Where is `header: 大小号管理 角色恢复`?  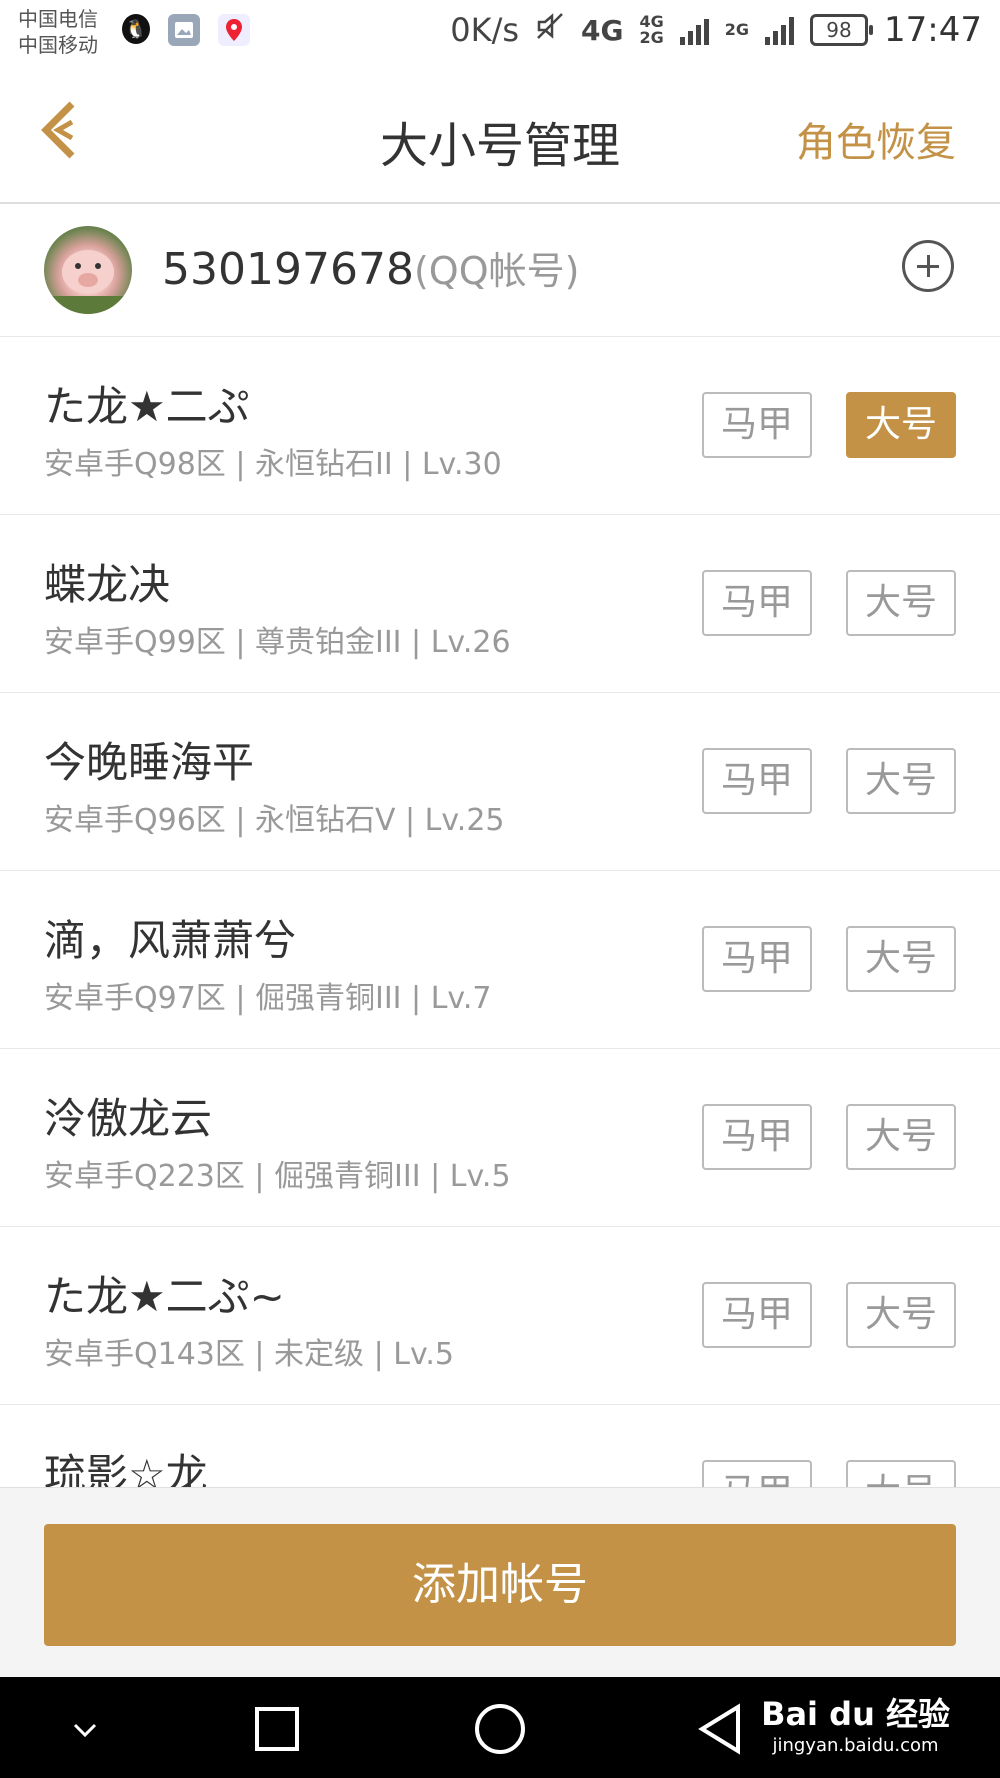 header: 大小号管理 角色恢复 is located at coordinates (500, 137).